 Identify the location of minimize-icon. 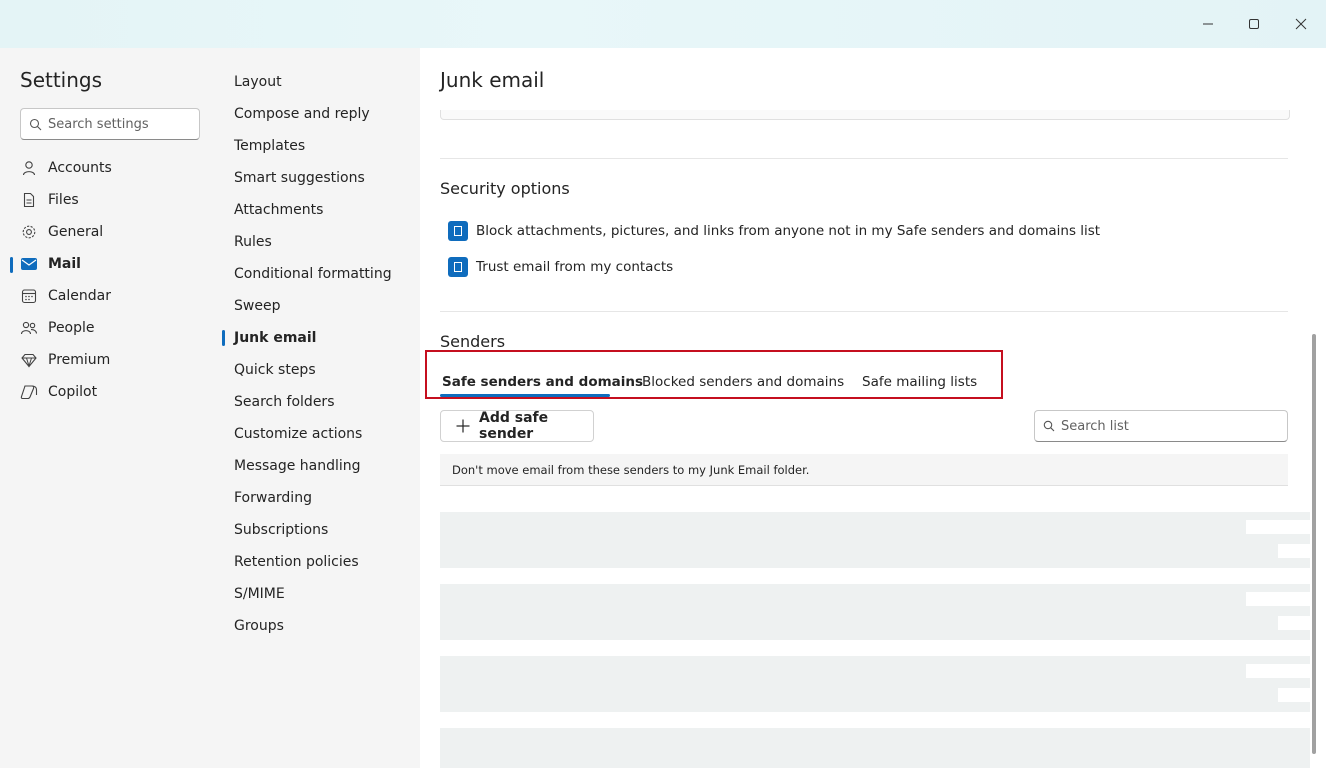
(1208, 24).